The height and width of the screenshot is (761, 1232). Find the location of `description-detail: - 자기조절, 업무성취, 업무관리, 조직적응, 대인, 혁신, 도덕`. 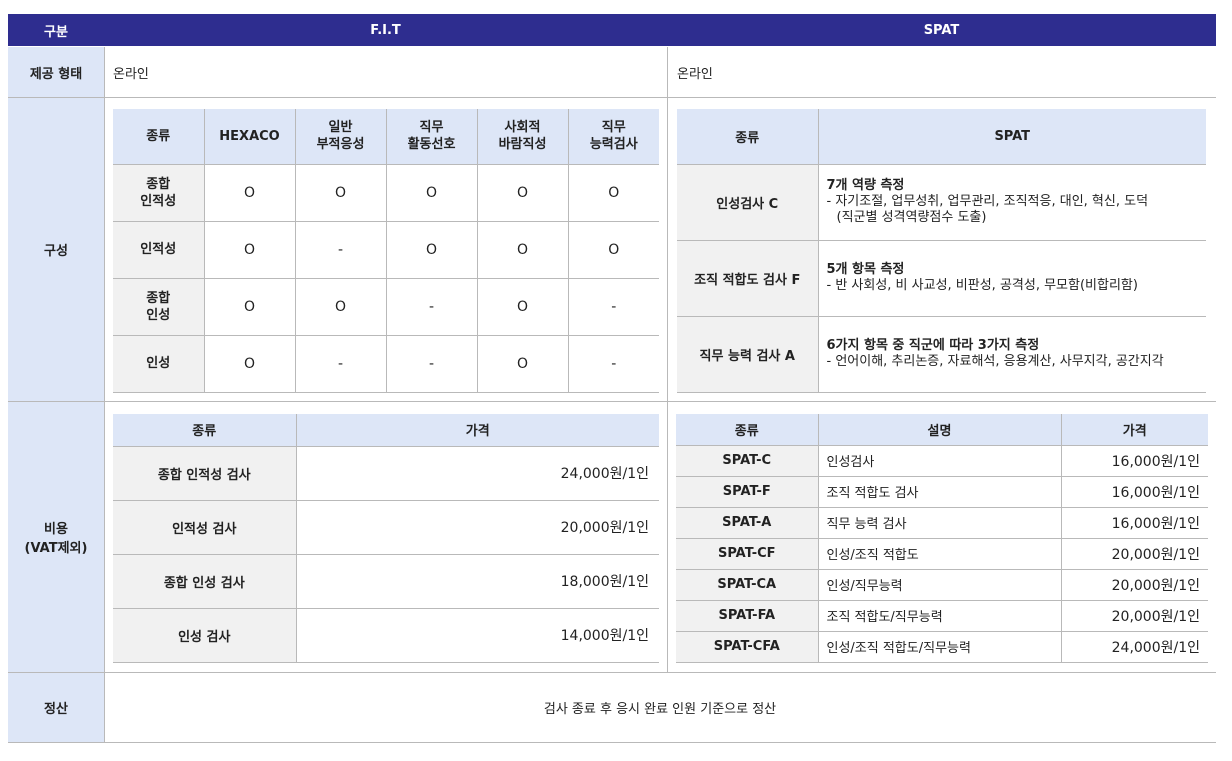

description-detail: - 자기조절, 업무성취, 업무관리, 조직적응, 대인, 혁신, 도덕 is located at coordinates (987, 201).